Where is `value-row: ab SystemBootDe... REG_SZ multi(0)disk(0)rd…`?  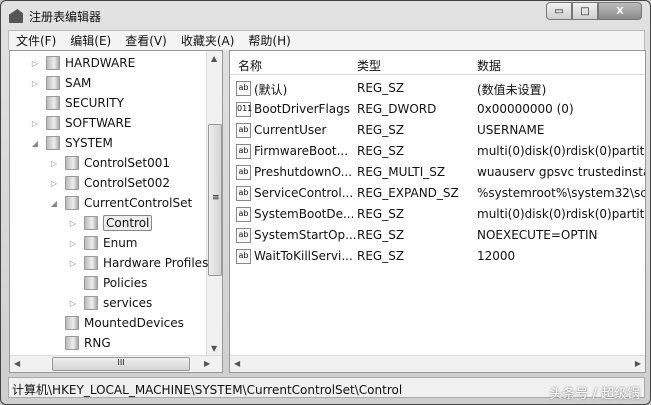 value-row: ab SystemBootDe... REG_SZ multi(0)disk(0)rd… is located at coordinates (438, 214).